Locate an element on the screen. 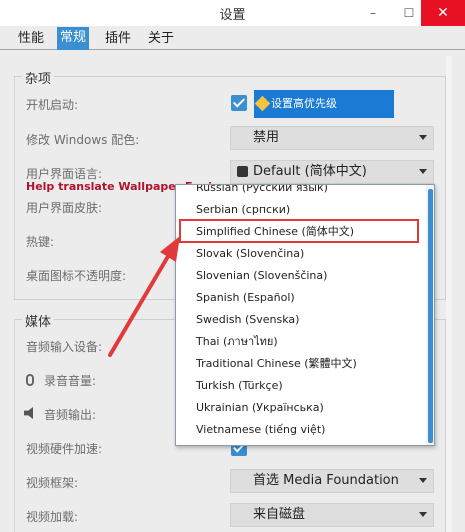  tab-about: 关于 is located at coordinates (161, 39).